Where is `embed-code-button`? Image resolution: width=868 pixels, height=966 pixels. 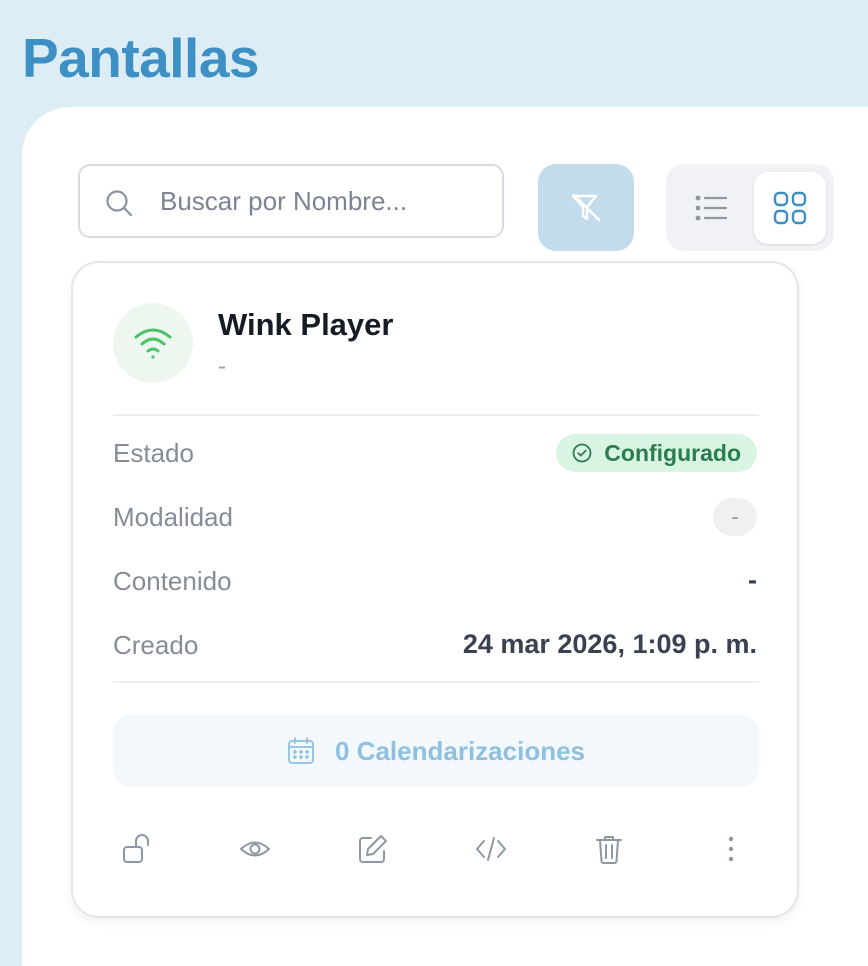 embed-code-button is located at coordinates (491, 849).